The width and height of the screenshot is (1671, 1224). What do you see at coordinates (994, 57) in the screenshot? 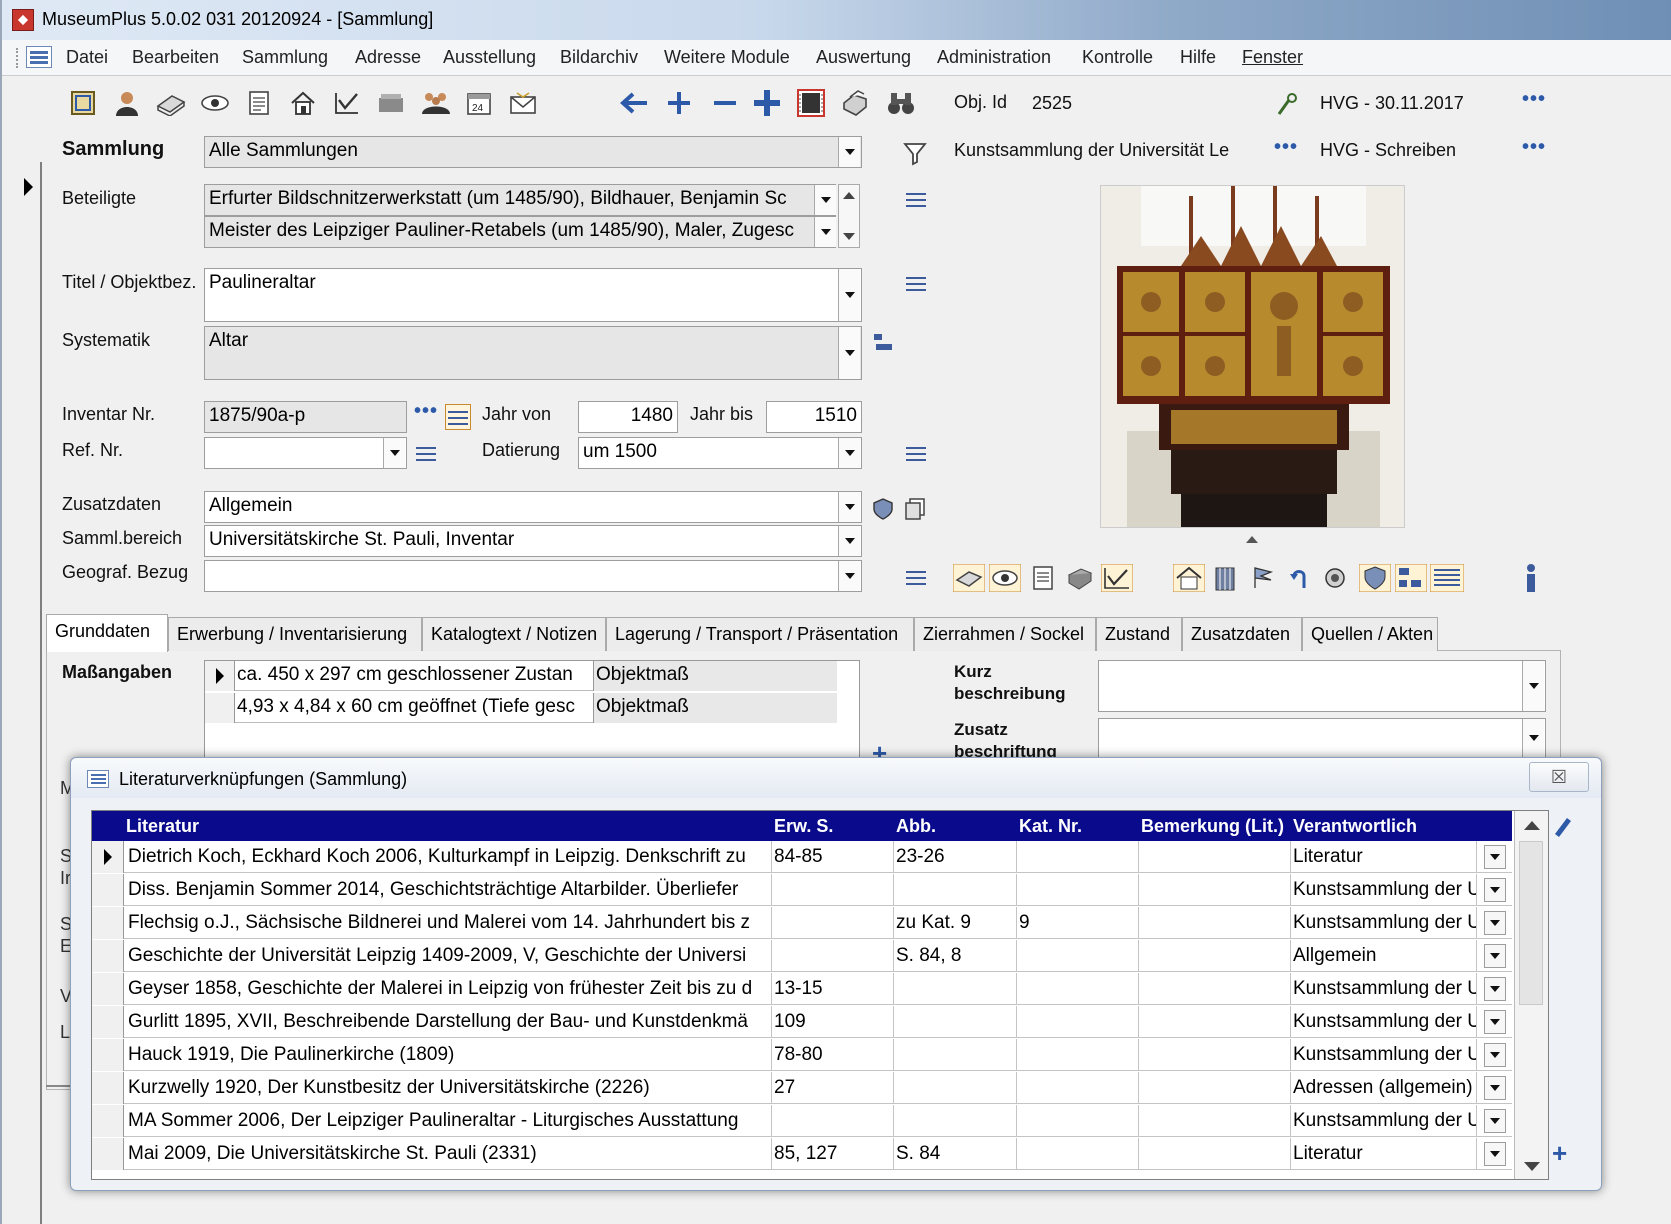
I see `menu-administration: Administration` at bounding box center [994, 57].